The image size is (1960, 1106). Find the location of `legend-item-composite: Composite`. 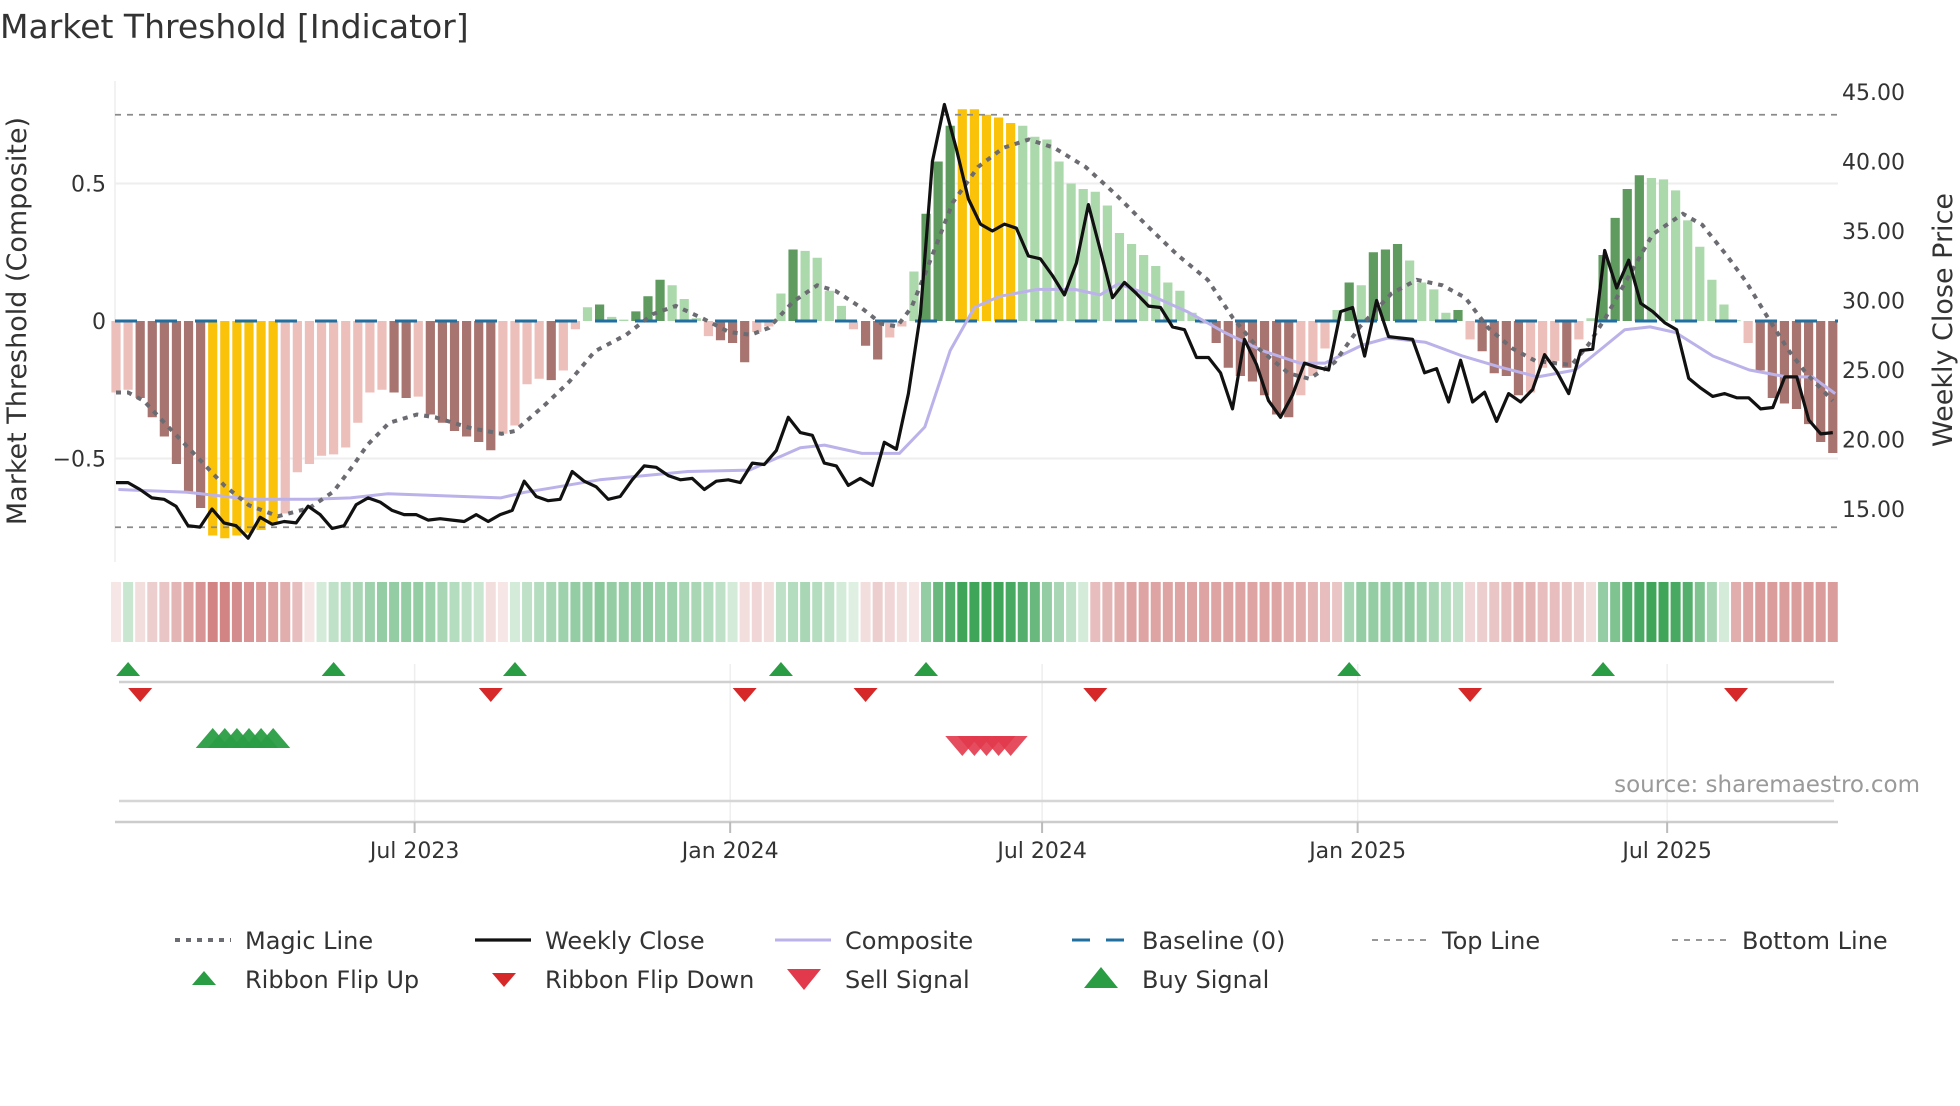

legend-item-composite: Composite is located at coordinates (874, 941).